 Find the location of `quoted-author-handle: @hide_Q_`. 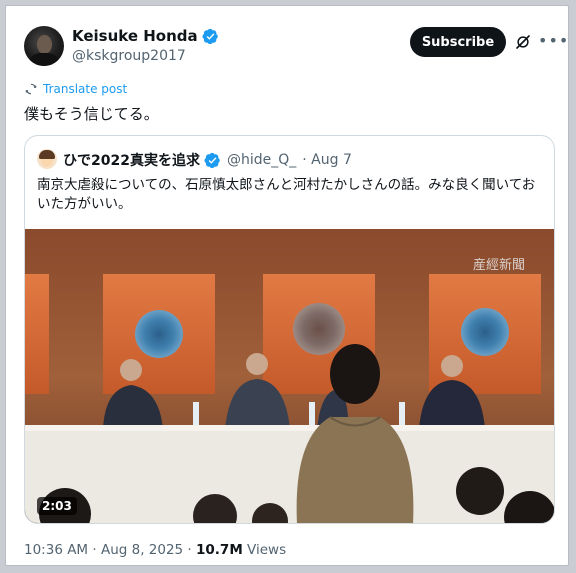

quoted-author-handle: @hide_Q_ is located at coordinates (261, 160).